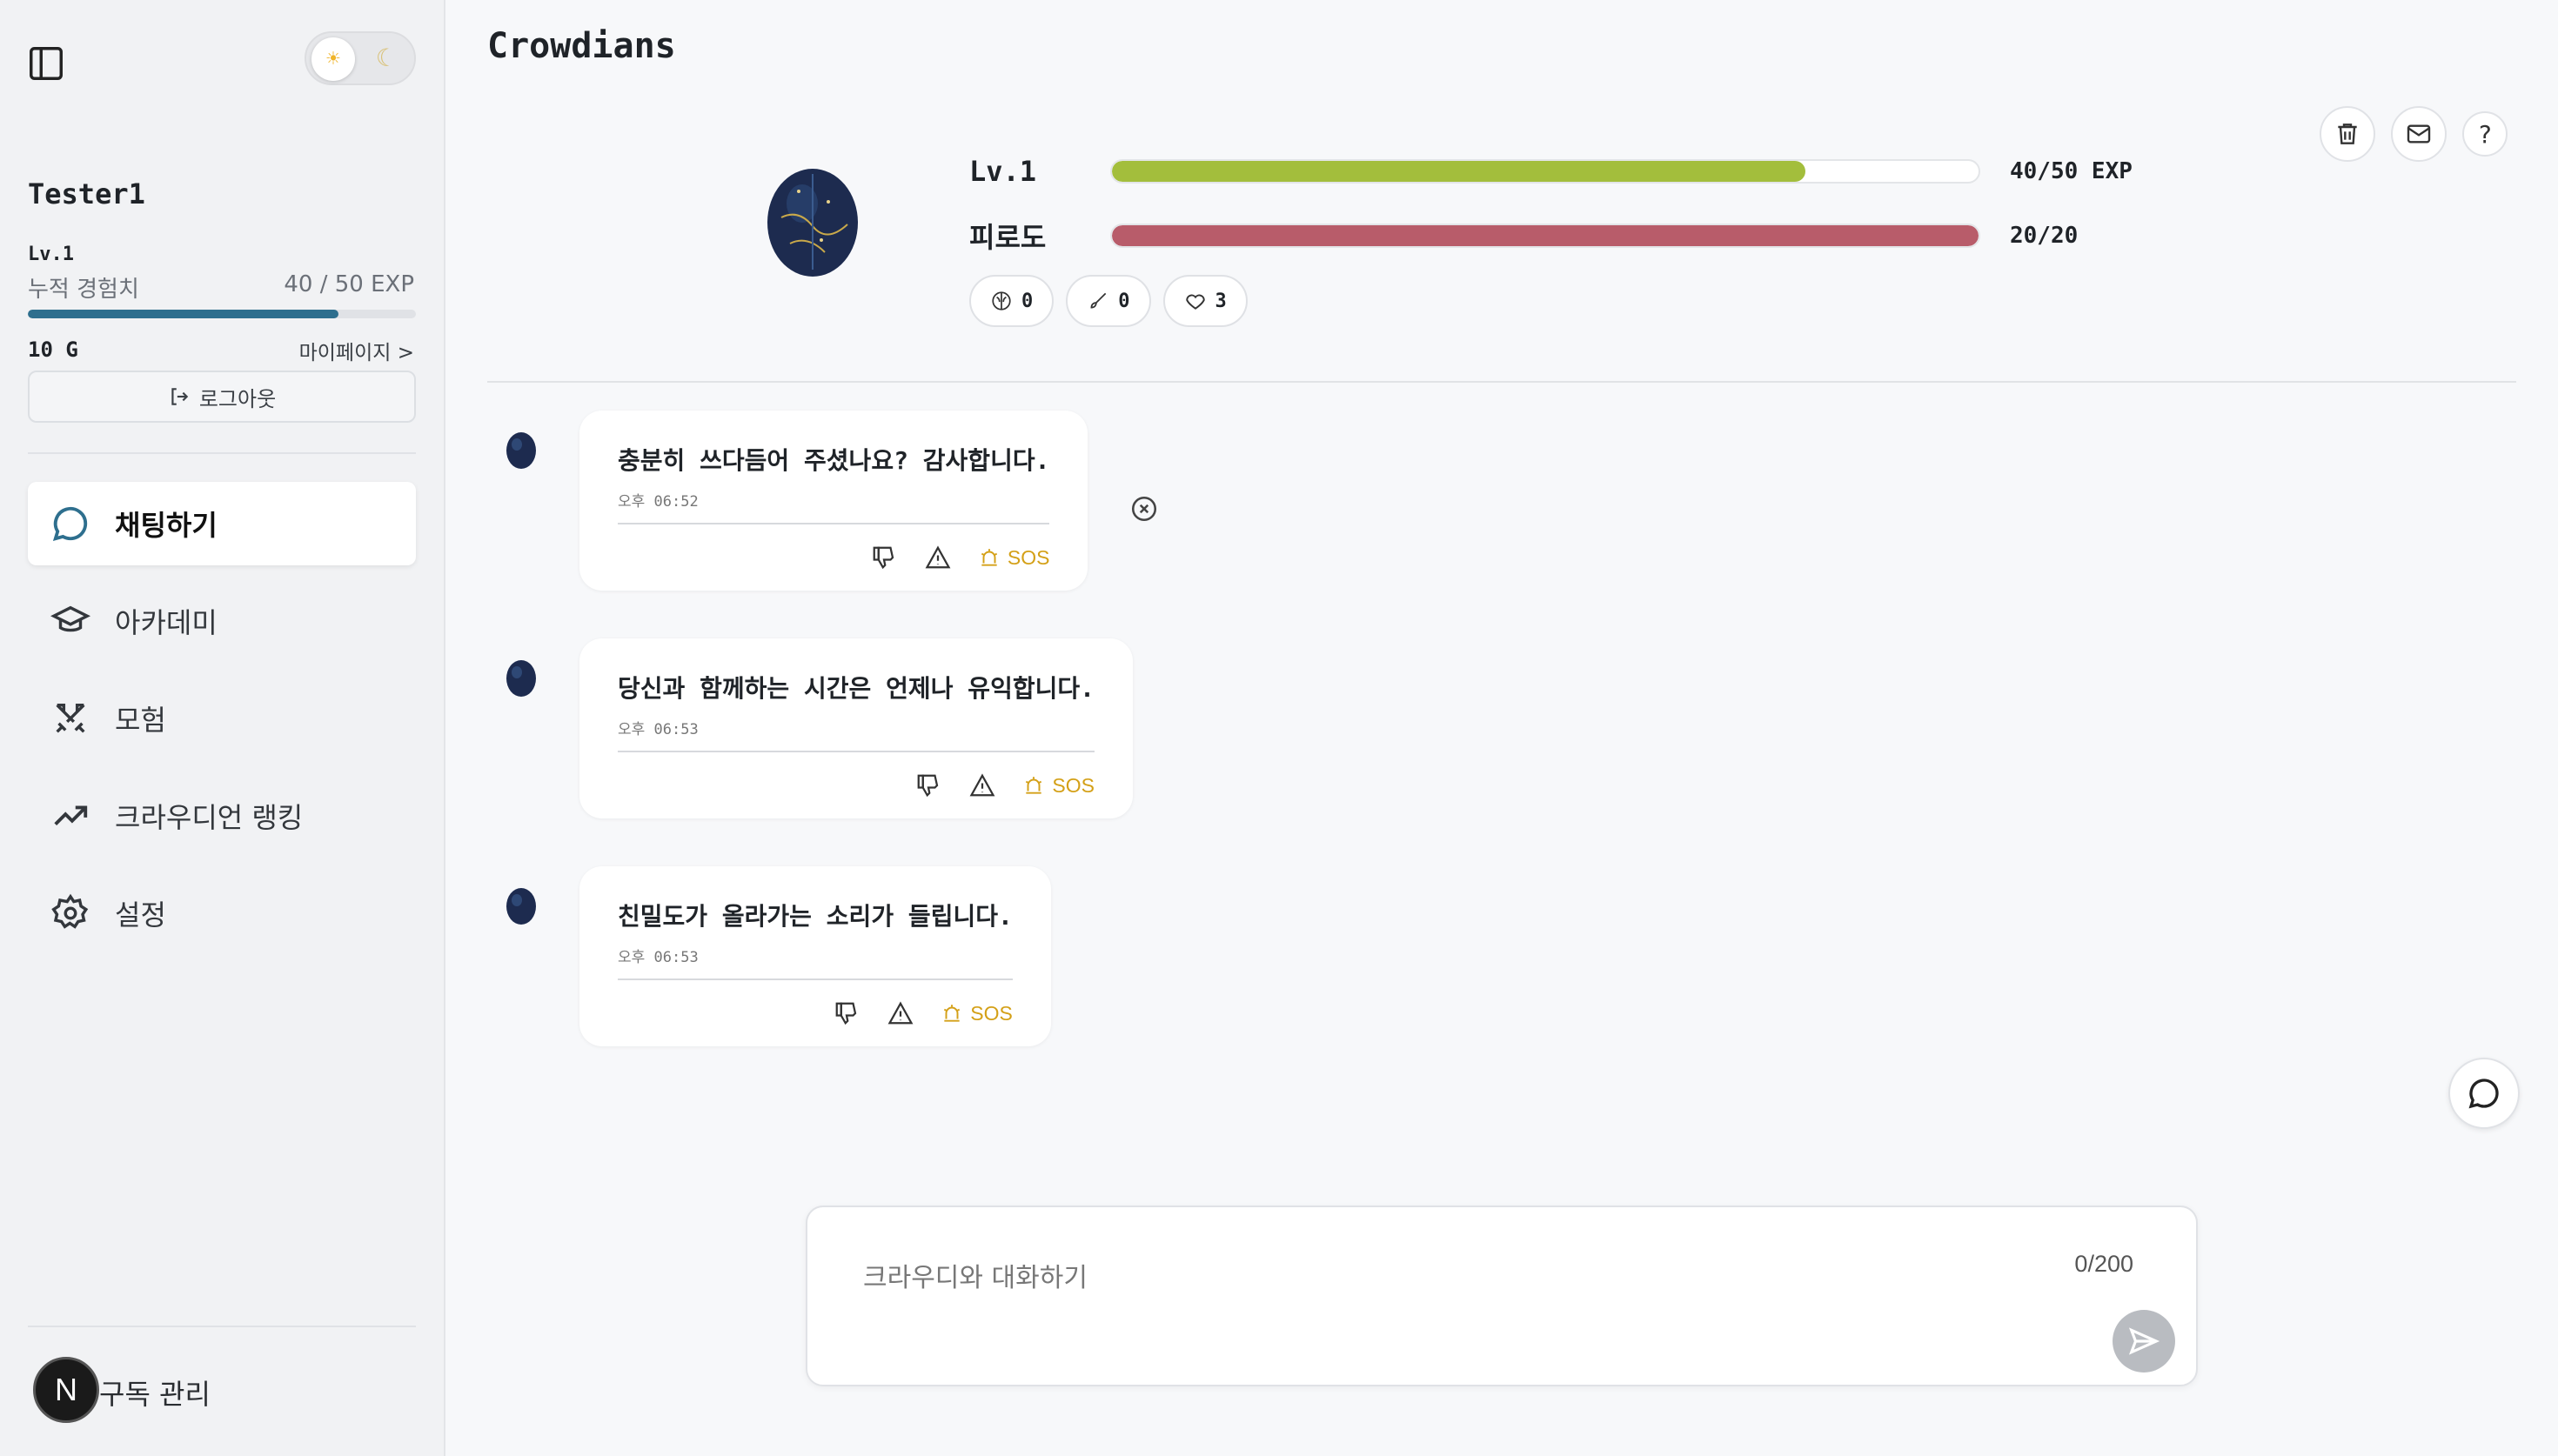 This screenshot has height=1456, width=2558. I want to click on sidebar-nav: 채팅하기 아카데미 모험 크라우디언 랭킹 설정, so click(222, 725).